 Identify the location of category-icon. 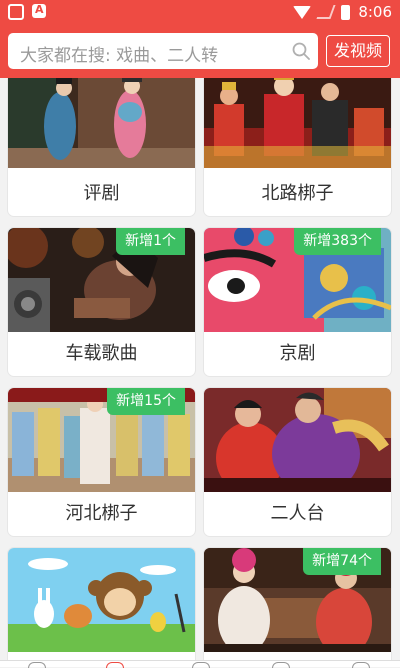
(115, 665).